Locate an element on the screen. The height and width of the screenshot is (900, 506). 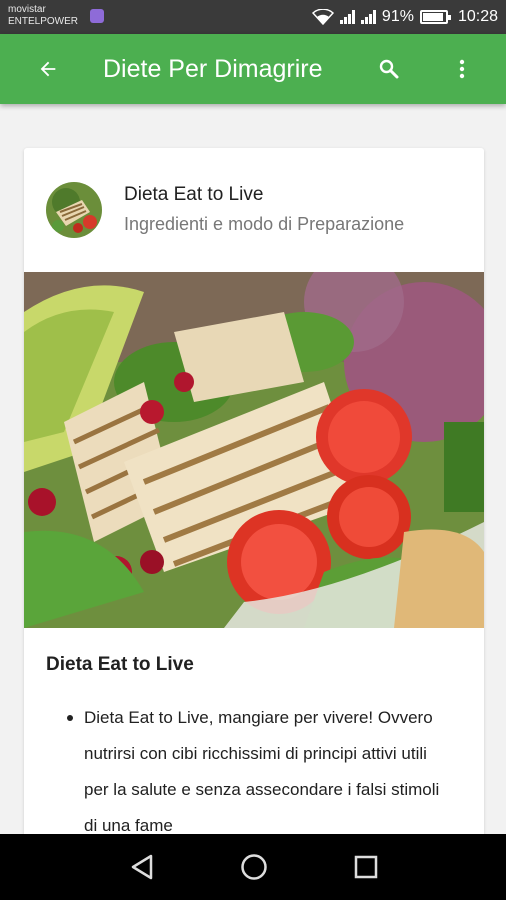
more-vert-icon is located at coordinates (462, 69).